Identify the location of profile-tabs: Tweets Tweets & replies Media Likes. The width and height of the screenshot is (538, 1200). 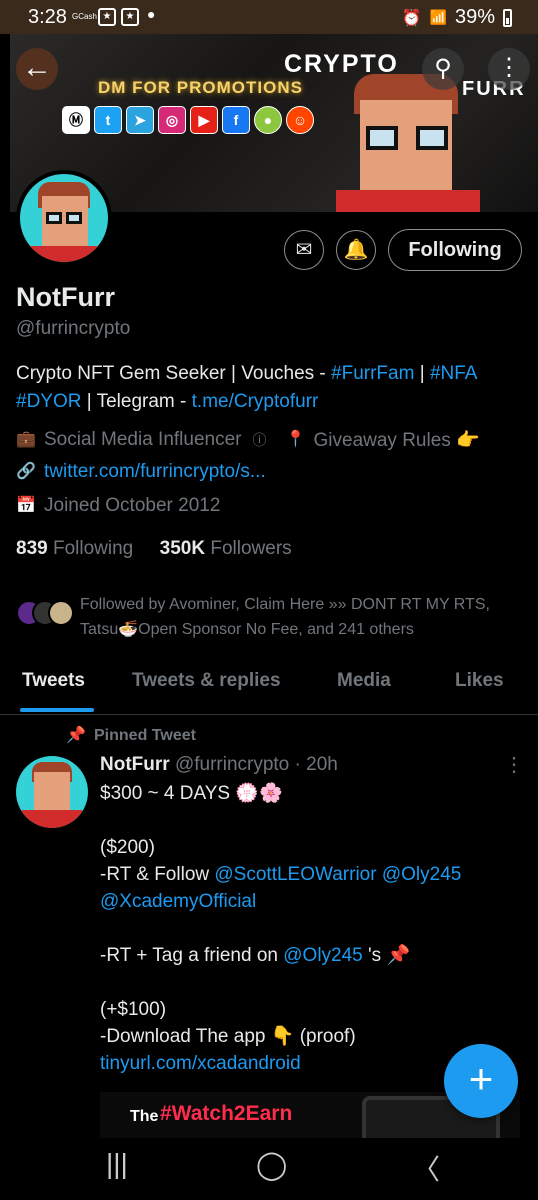
(269, 689).